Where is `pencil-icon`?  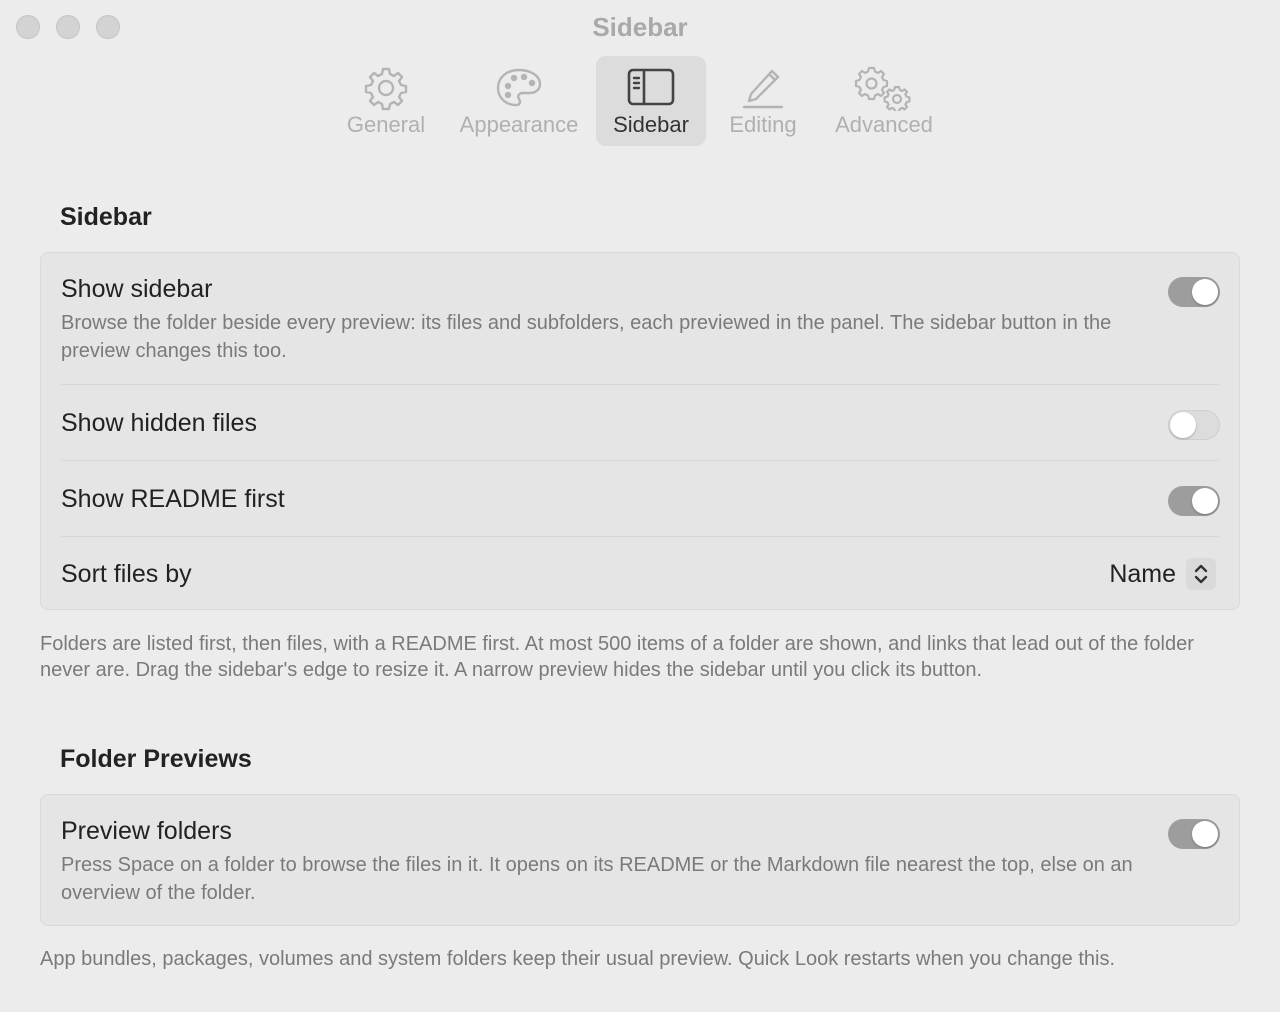
pencil-icon is located at coordinates (763, 89).